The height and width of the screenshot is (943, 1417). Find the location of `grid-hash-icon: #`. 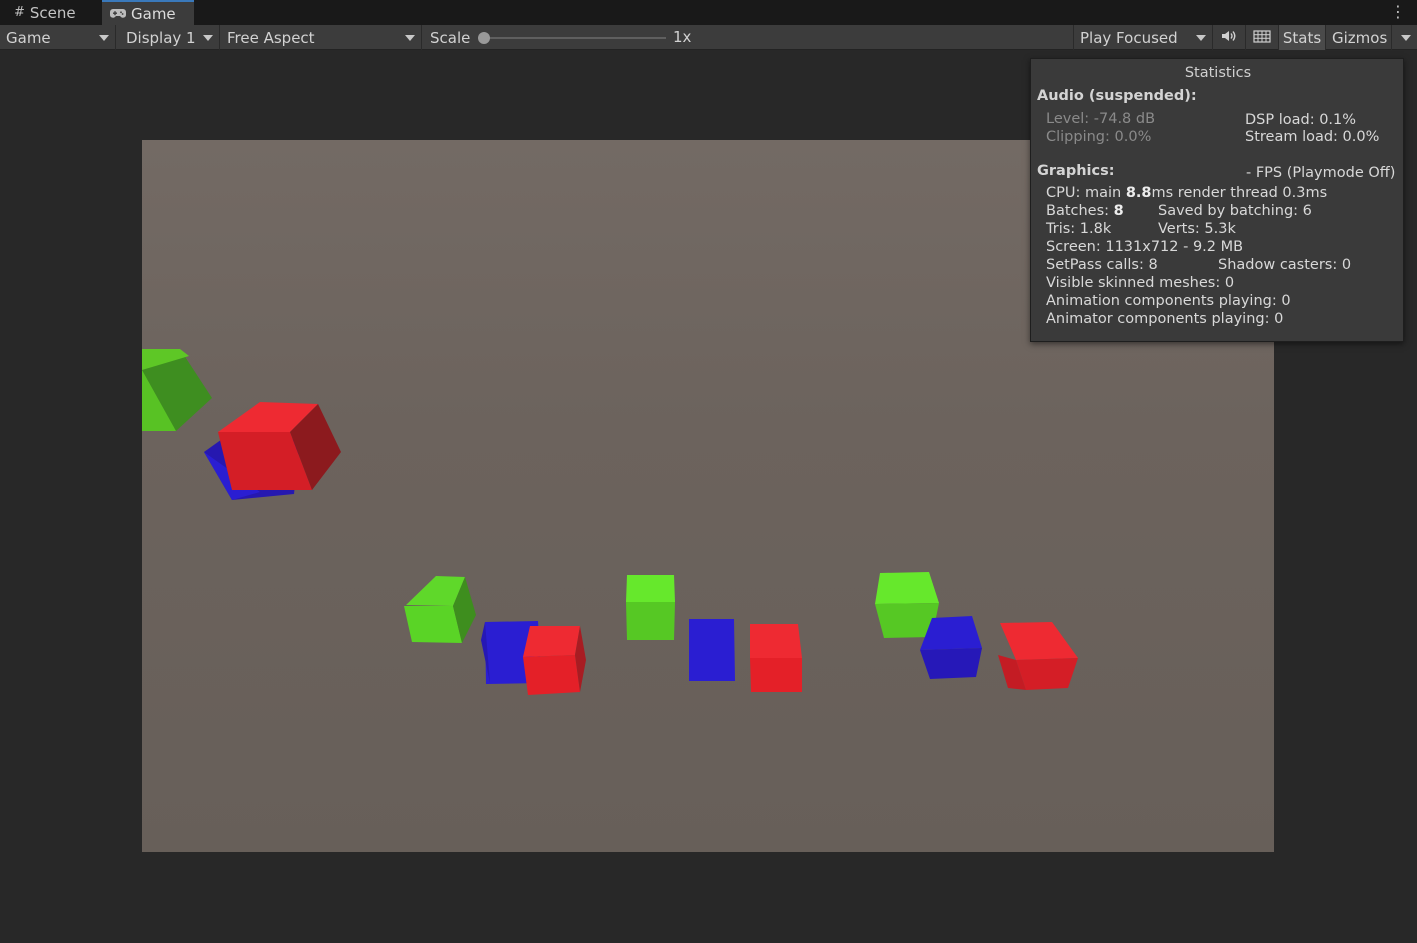

grid-hash-icon: # is located at coordinates (19, 12).